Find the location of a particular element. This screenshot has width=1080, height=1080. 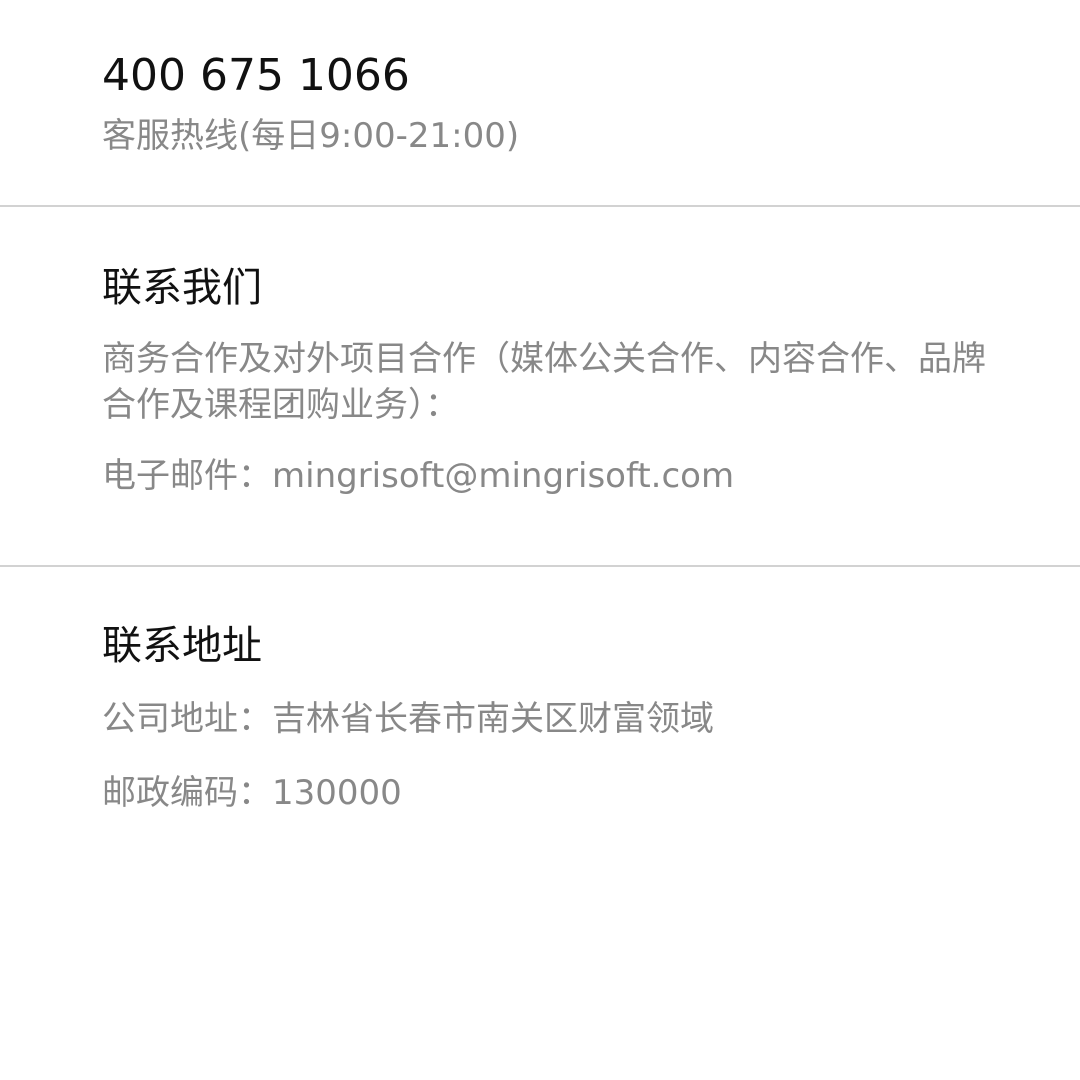

company-address: 公司地址：吉林省长春市南关区财富领域 is located at coordinates (408, 719).